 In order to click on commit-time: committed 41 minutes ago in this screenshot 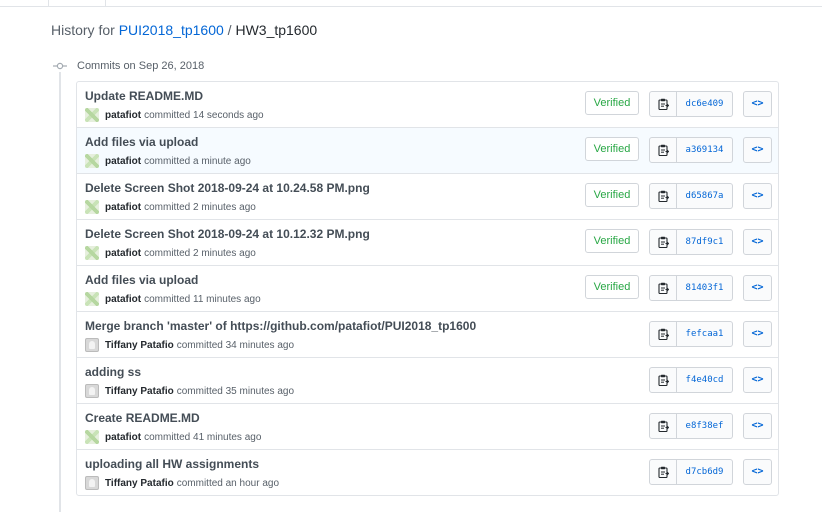, I will do `click(203, 437)`.